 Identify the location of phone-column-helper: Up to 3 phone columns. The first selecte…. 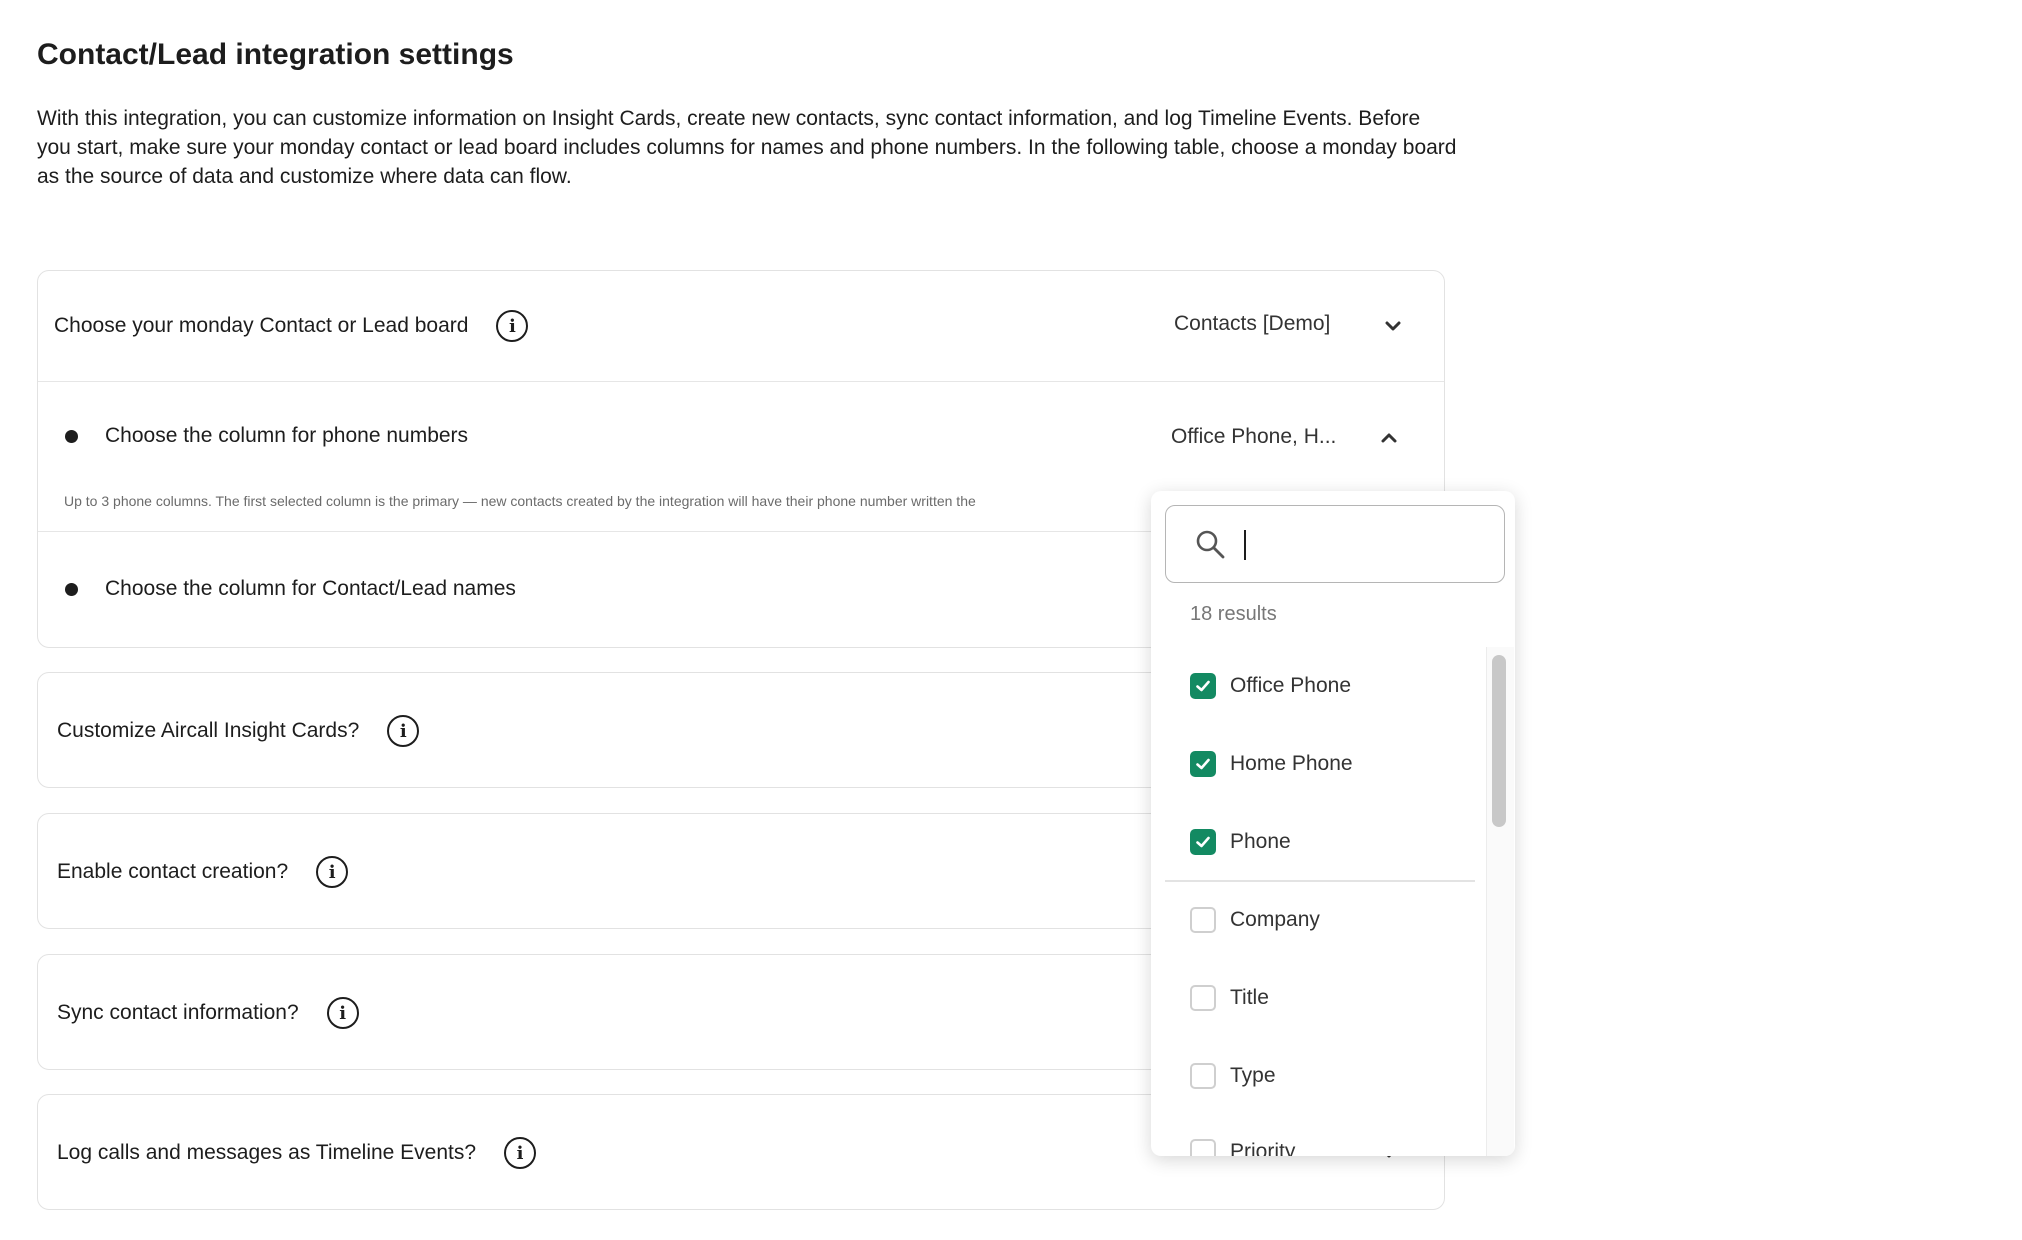
(520, 501).